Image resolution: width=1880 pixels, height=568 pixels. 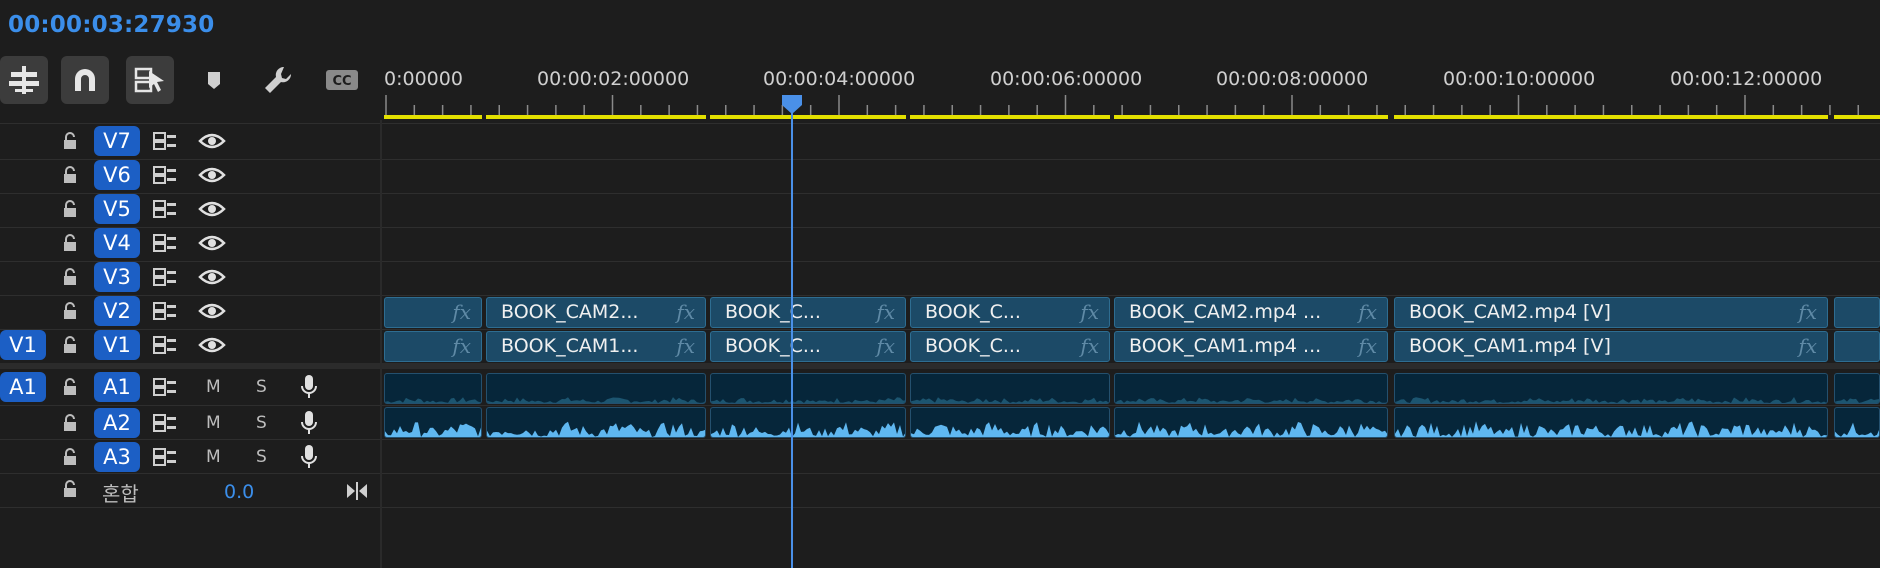 What do you see at coordinates (70, 489) in the screenshot?
I see `mix-lock-icon` at bounding box center [70, 489].